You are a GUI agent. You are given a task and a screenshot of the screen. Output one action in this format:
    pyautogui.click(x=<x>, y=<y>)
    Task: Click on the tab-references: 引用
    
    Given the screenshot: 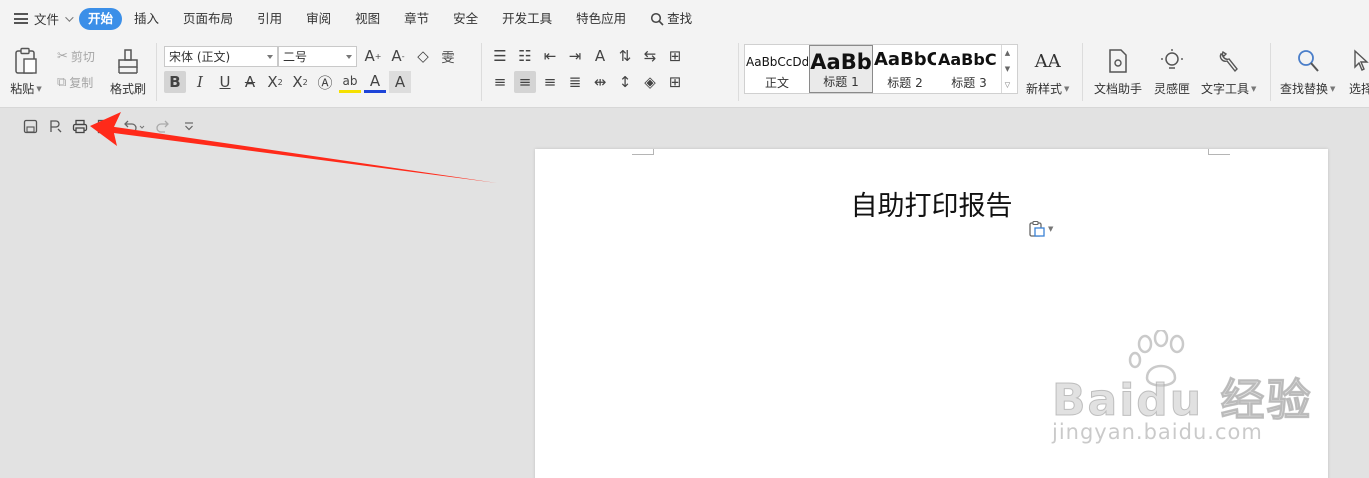 What is the action you would take?
    pyautogui.click(x=269, y=19)
    